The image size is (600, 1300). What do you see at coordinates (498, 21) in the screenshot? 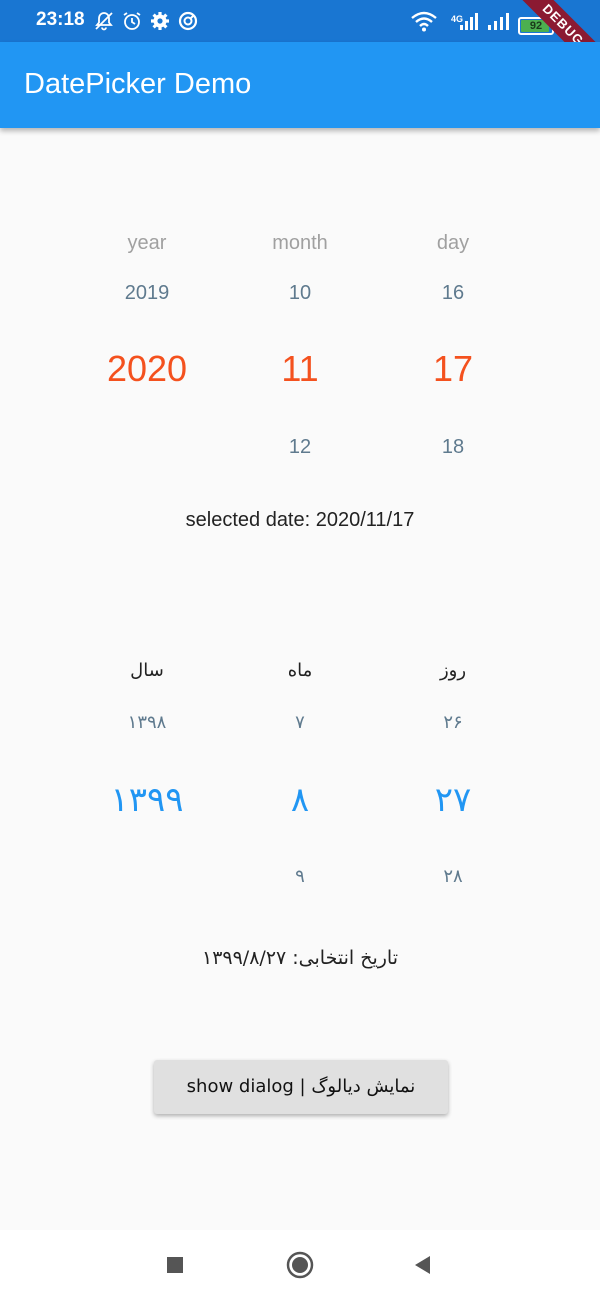
I see `signal-icon` at bounding box center [498, 21].